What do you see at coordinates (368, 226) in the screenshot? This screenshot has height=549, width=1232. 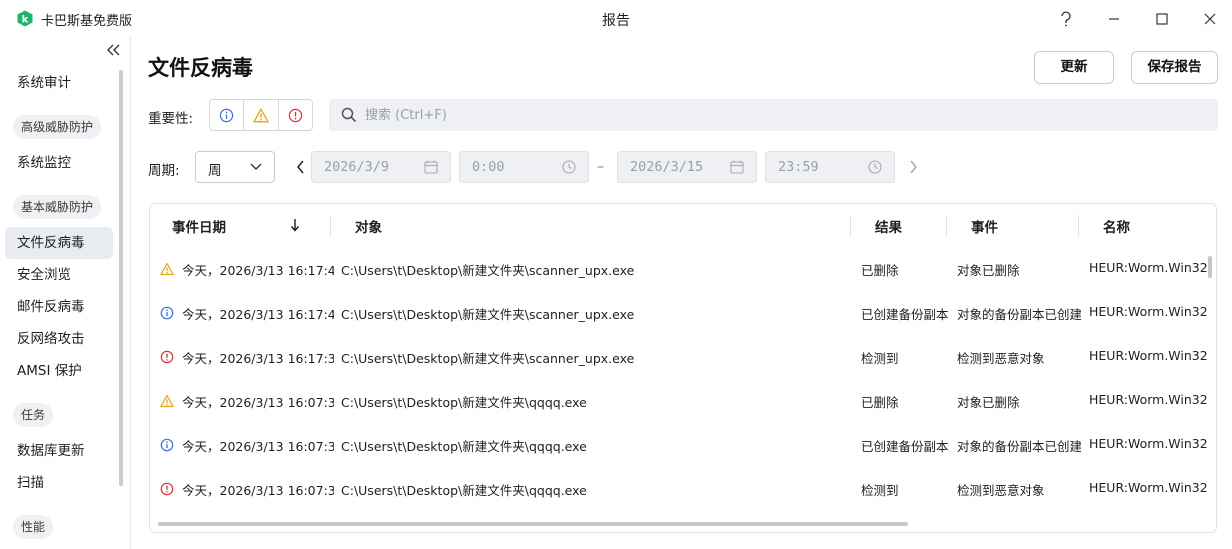 I see `column-header-object: 对象` at bounding box center [368, 226].